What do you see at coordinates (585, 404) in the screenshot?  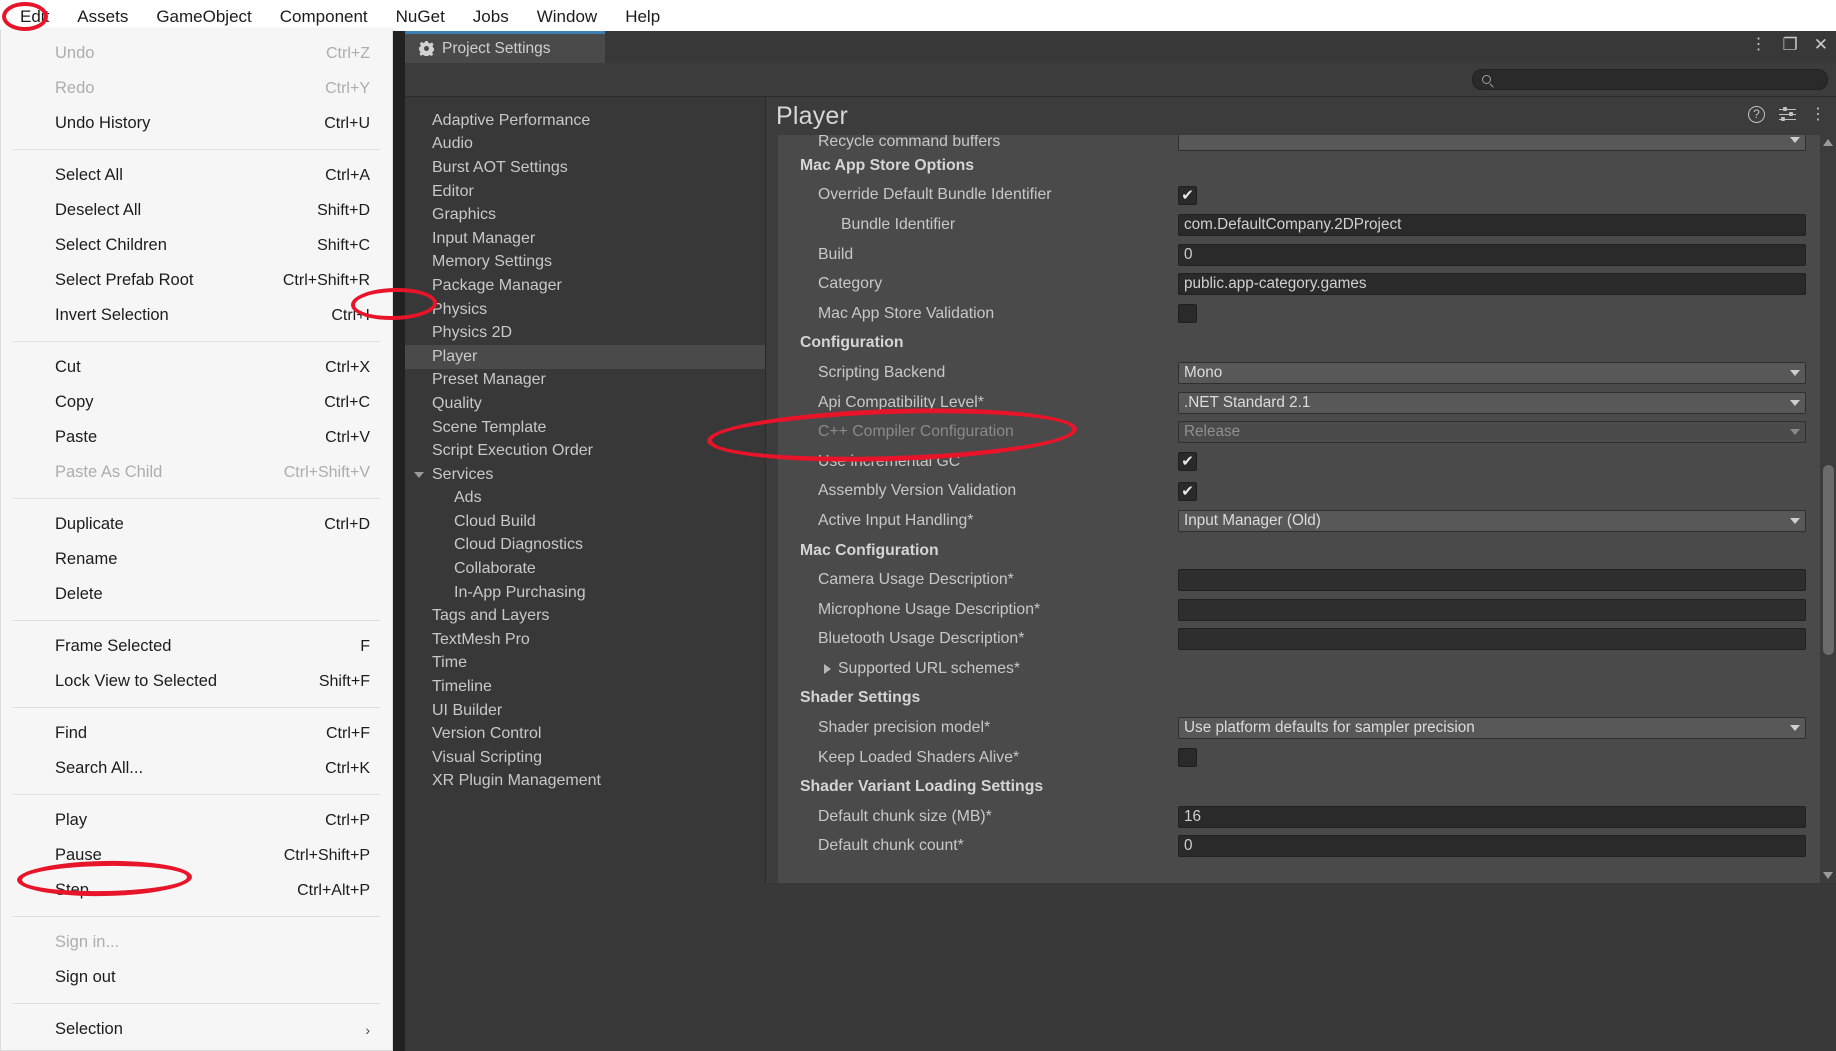 I see `settings-category-quality: Quality` at bounding box center [585, 404].